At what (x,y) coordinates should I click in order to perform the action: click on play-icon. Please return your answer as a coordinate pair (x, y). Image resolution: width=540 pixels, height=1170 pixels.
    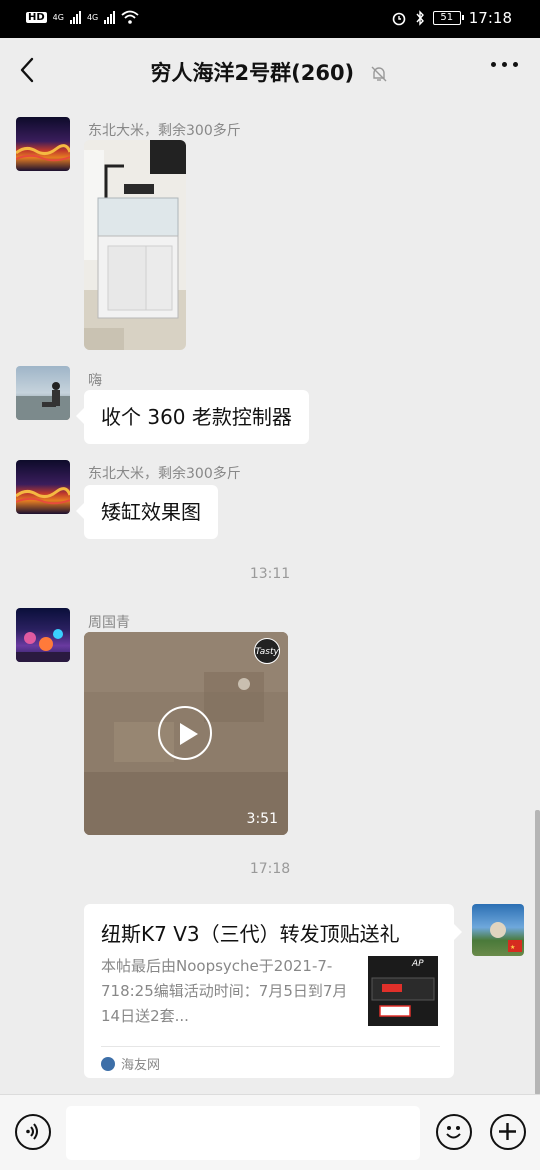
    Looking at the image, I should click on (185, 733).